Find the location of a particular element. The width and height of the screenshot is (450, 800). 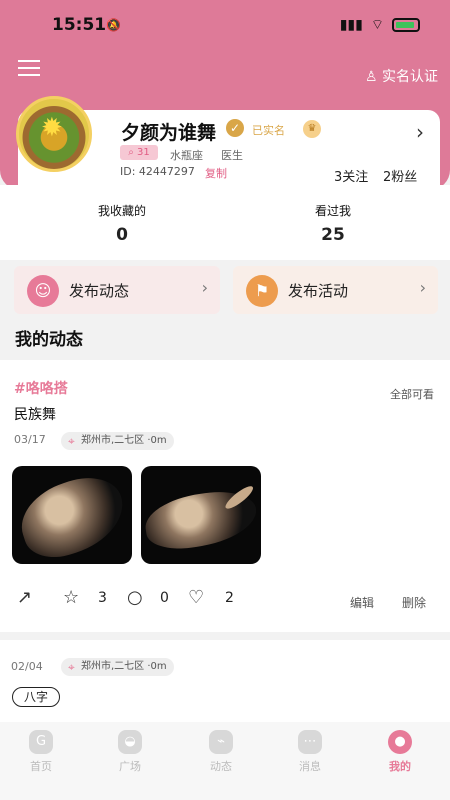

menu-icon is located at coordinates (29, 70).